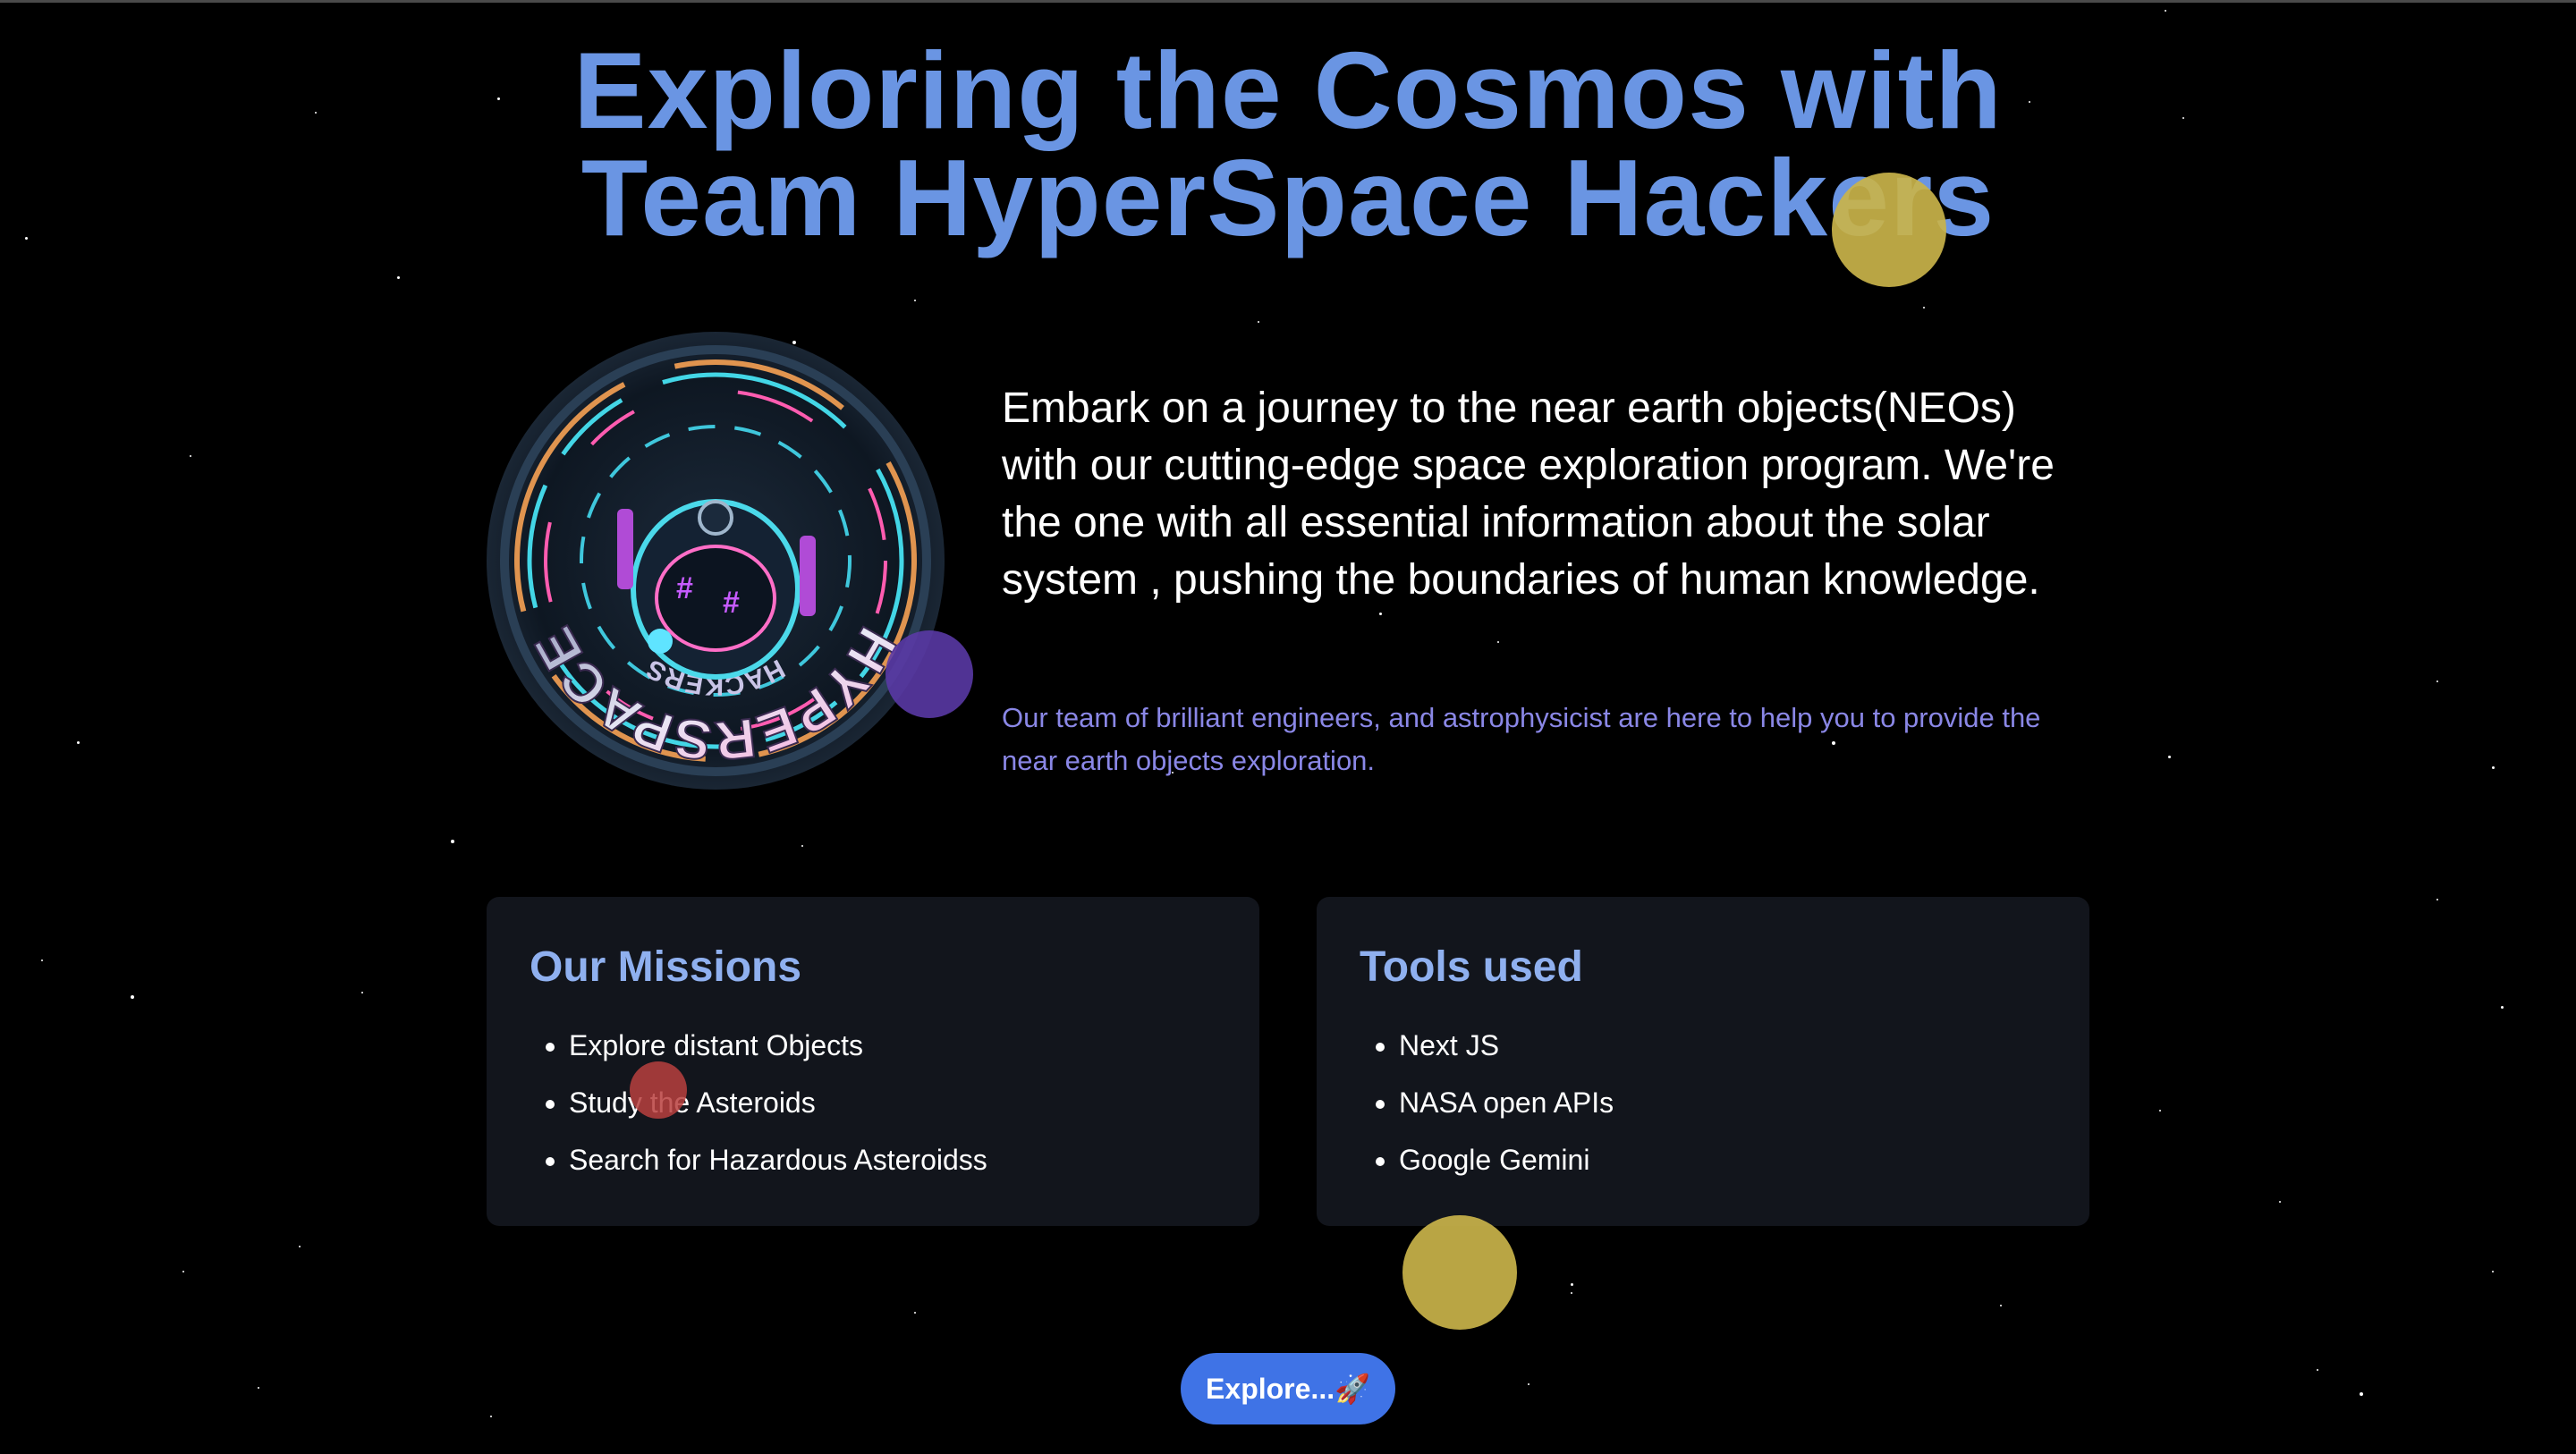 The height and width of the screenshot is (1454, 2576). I want to click on tools-list-item: Google Gemini, so click(1722, 1160).